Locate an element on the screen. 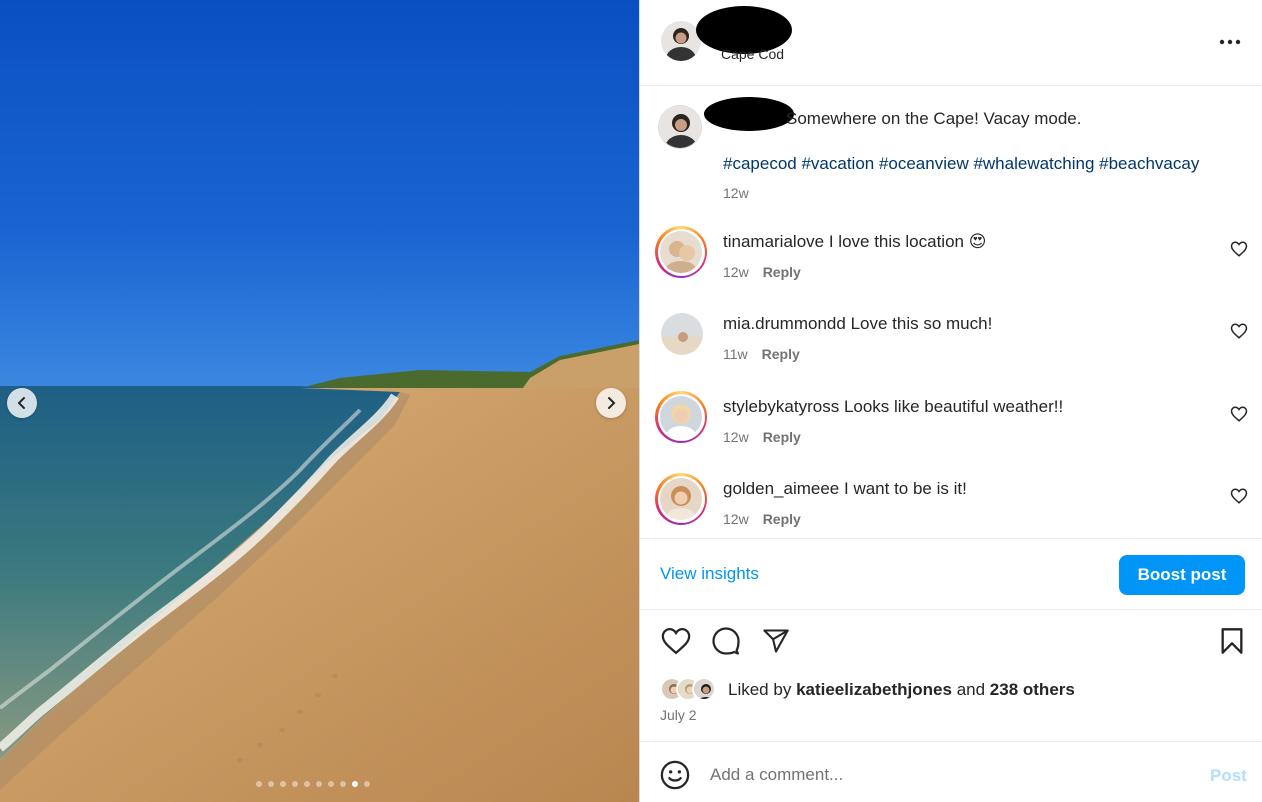  avatar is located at coordinates (704, 689).